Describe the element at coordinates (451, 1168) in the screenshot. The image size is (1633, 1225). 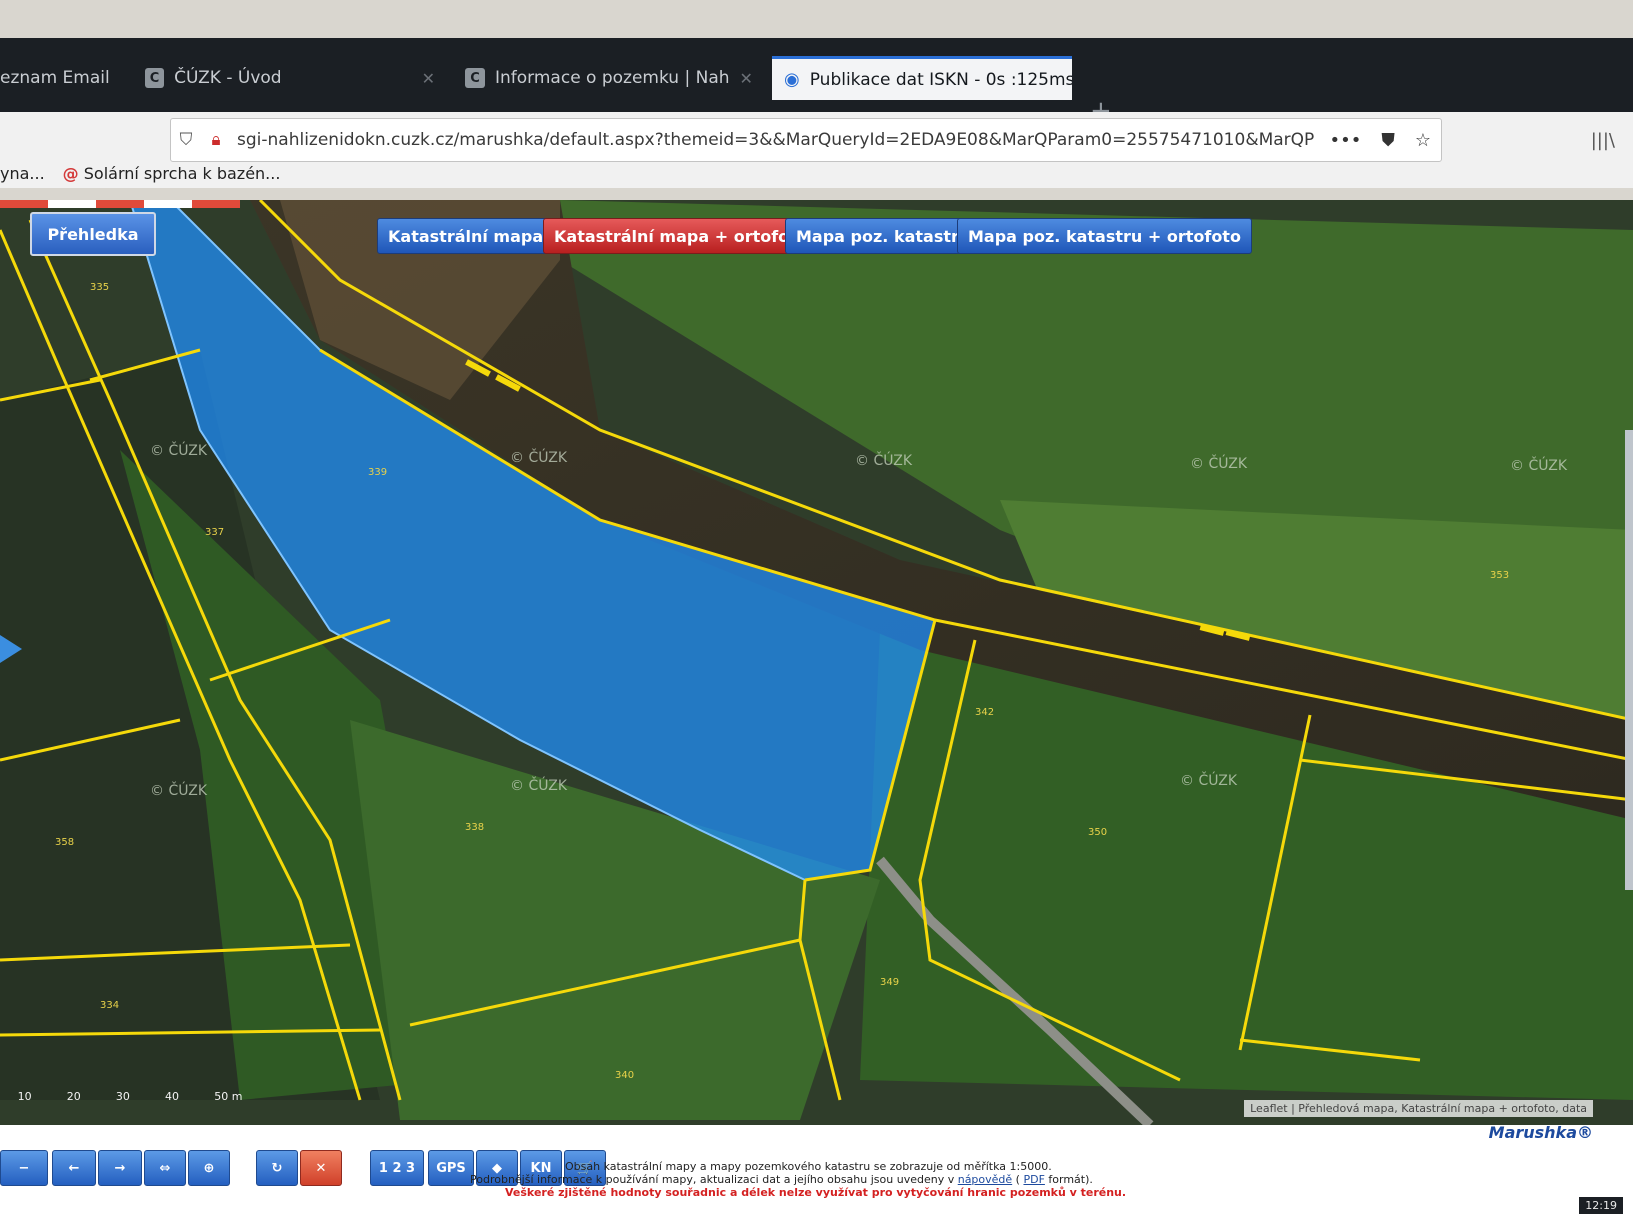
I see `gps-button: GPS` at that location.